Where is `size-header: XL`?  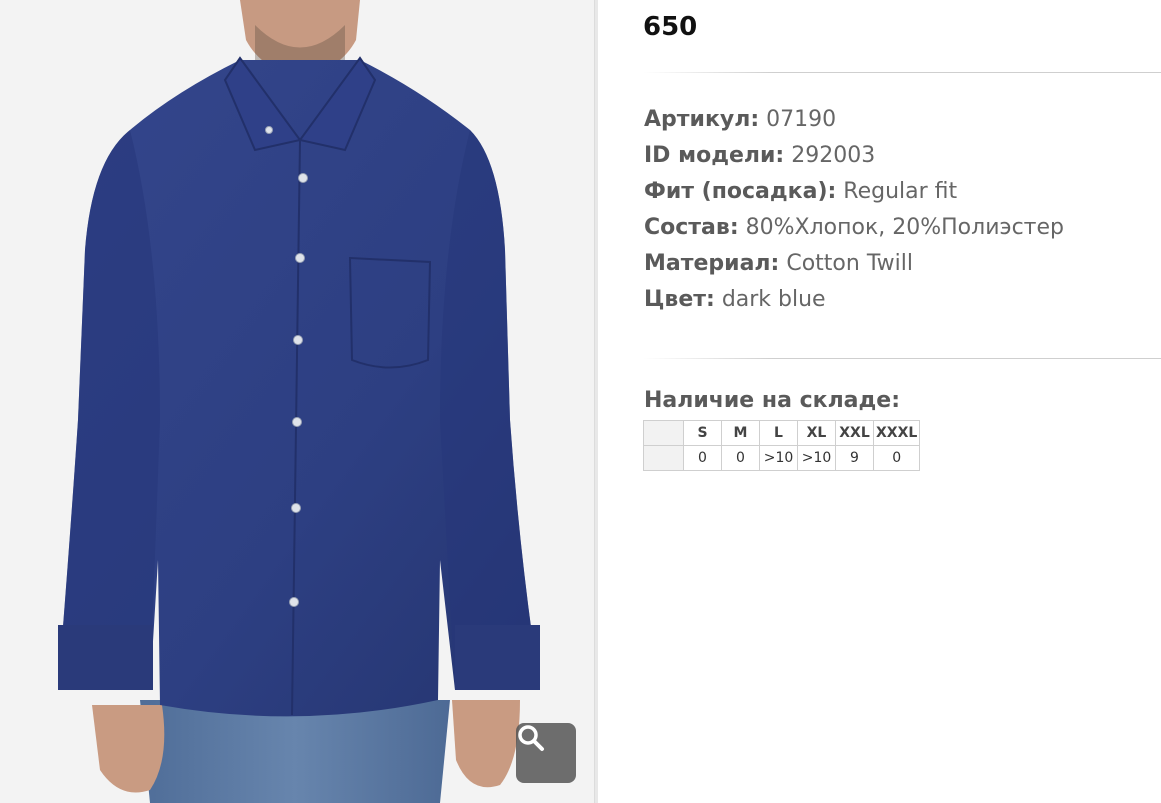
size-header: XL is located at coordinates (816, 433).